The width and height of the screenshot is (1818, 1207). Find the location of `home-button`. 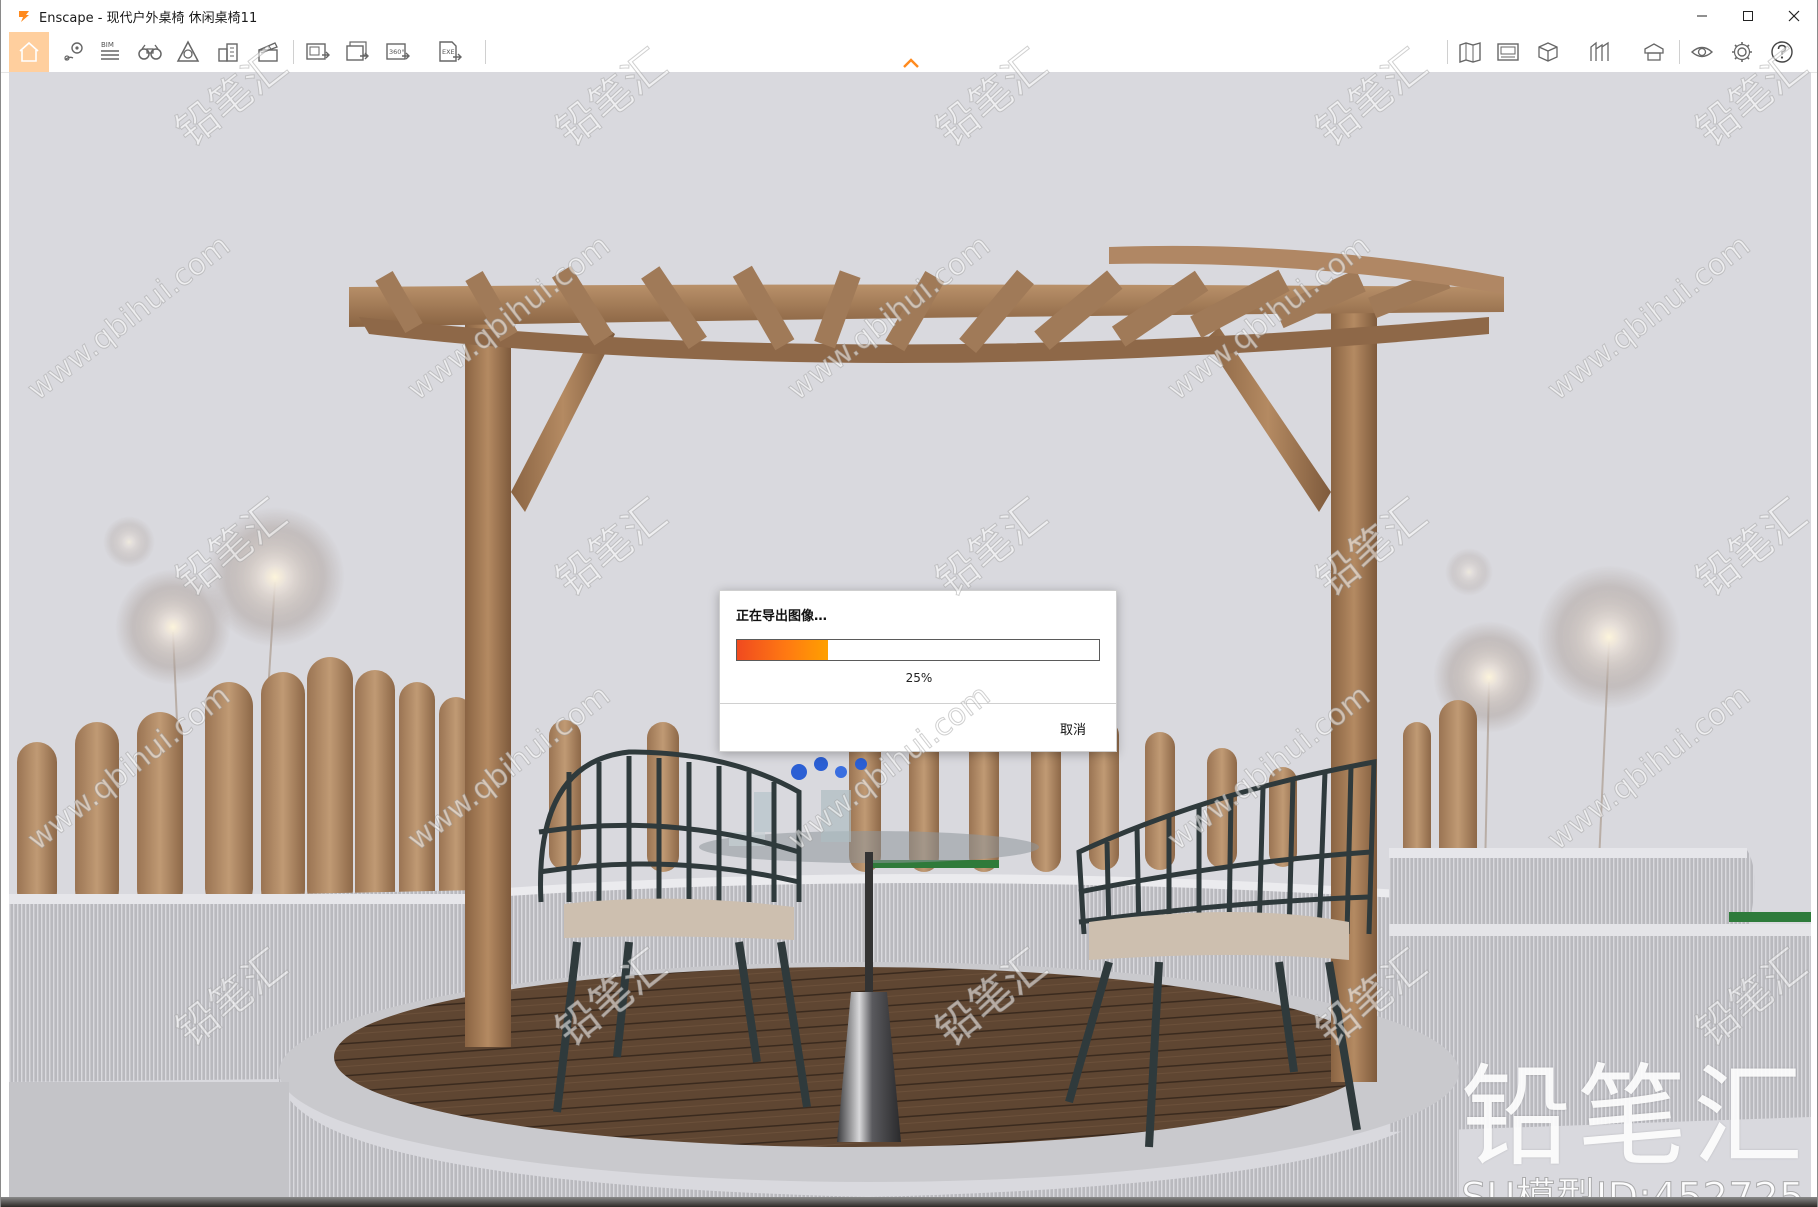

home-button is located at coordinates (29, 52).